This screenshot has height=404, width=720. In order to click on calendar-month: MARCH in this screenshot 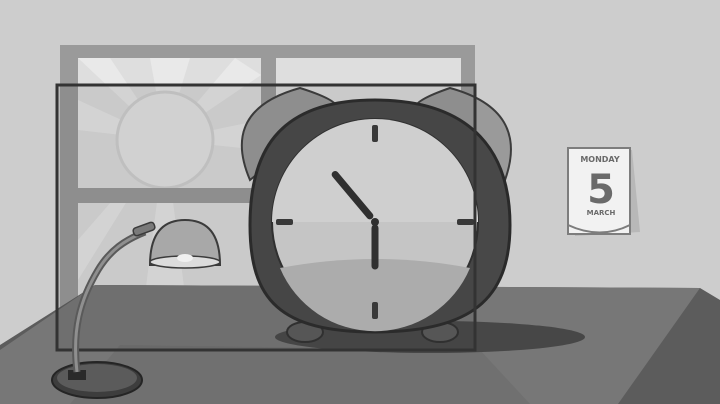, I will do `click(601, 213)`.